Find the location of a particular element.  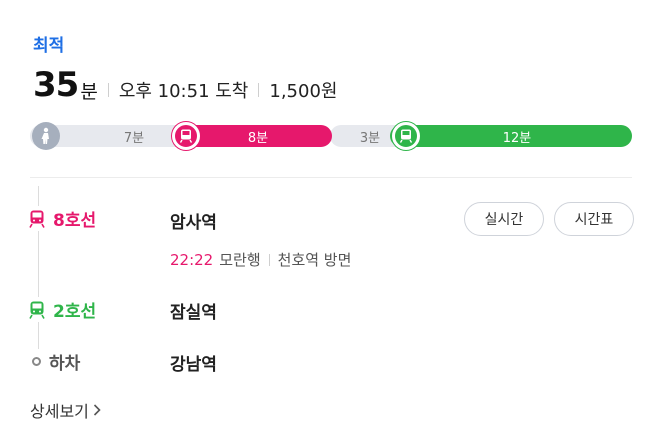

station-name: 잠실역 is located at coordinates (193, 313).